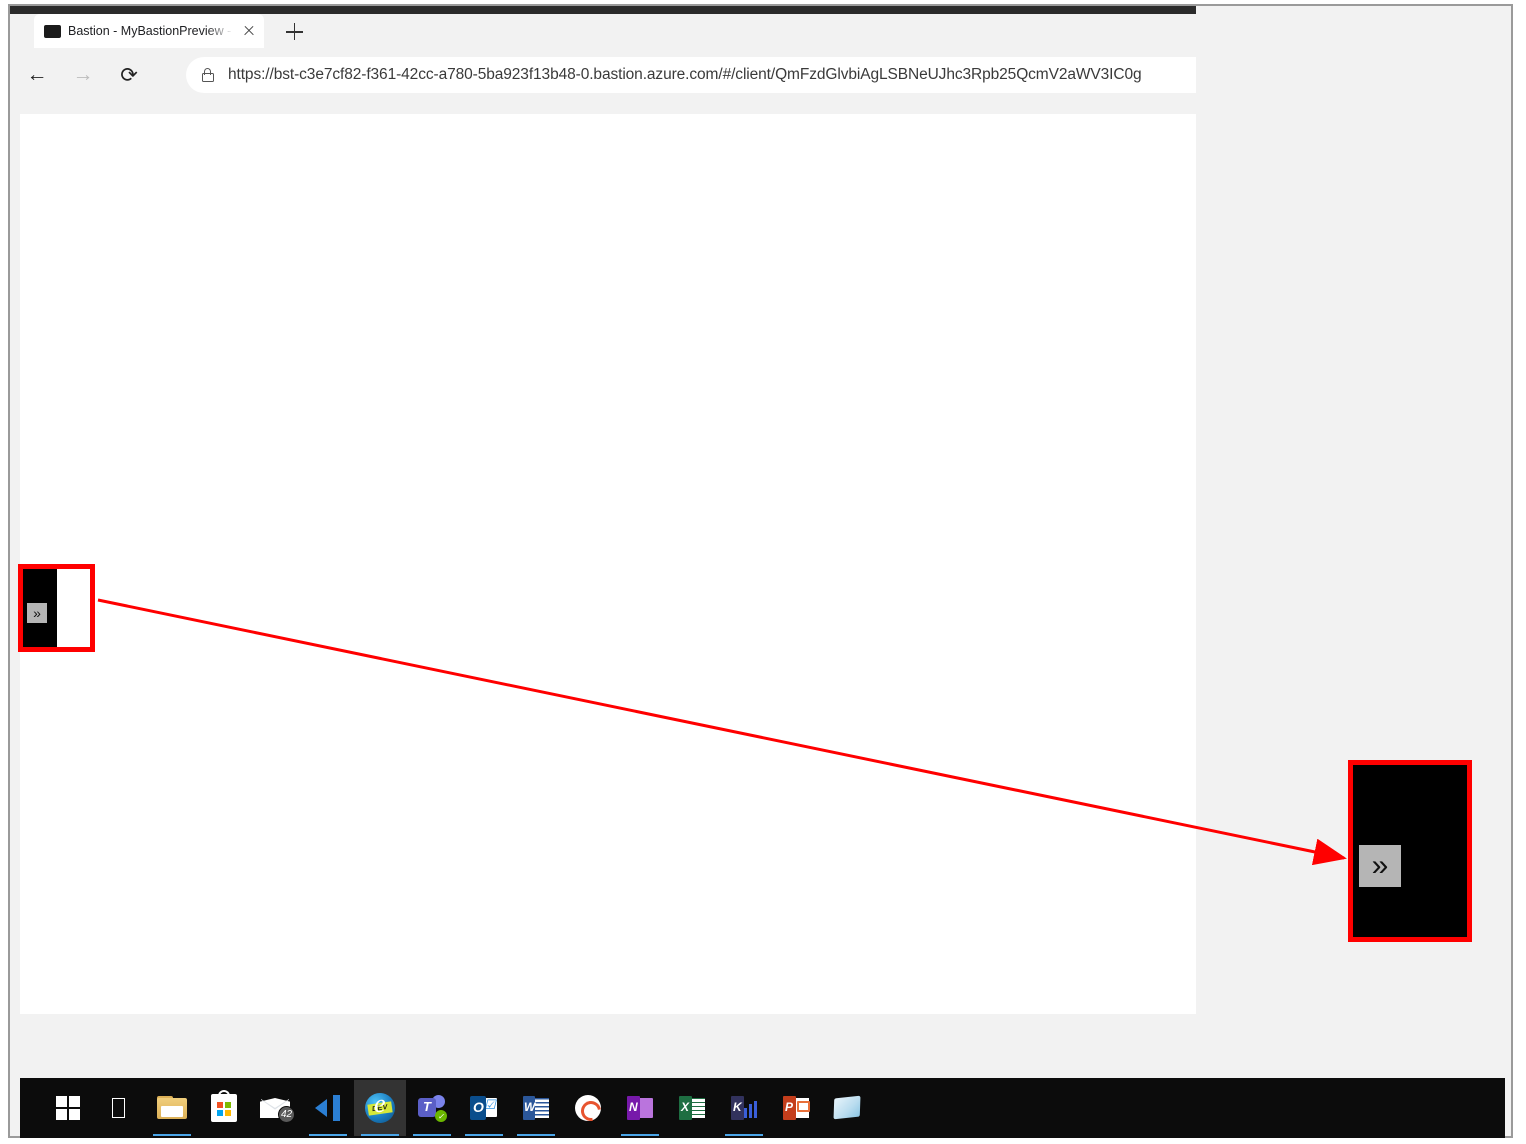 Image resolution: width=1526 pixels, height=1144 pixels. Describe the element at coordinates (202, 470) in the screenshot. I see `sidebar-item-file-and-storage-services: File and Storage Services ▷` at that location.